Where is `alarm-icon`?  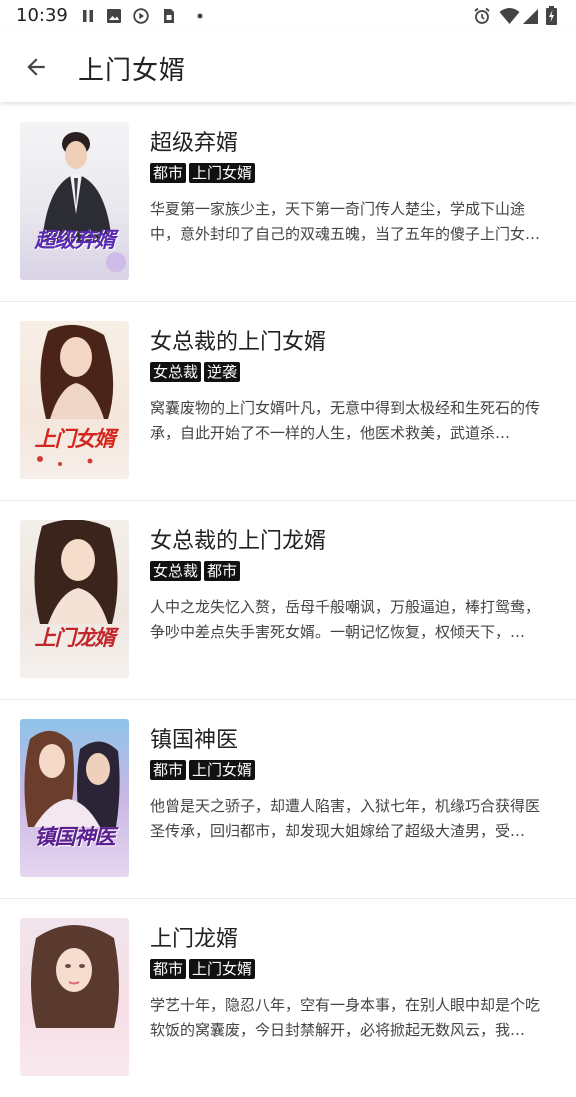
alarm-icon is located at coordinates (482, 15).